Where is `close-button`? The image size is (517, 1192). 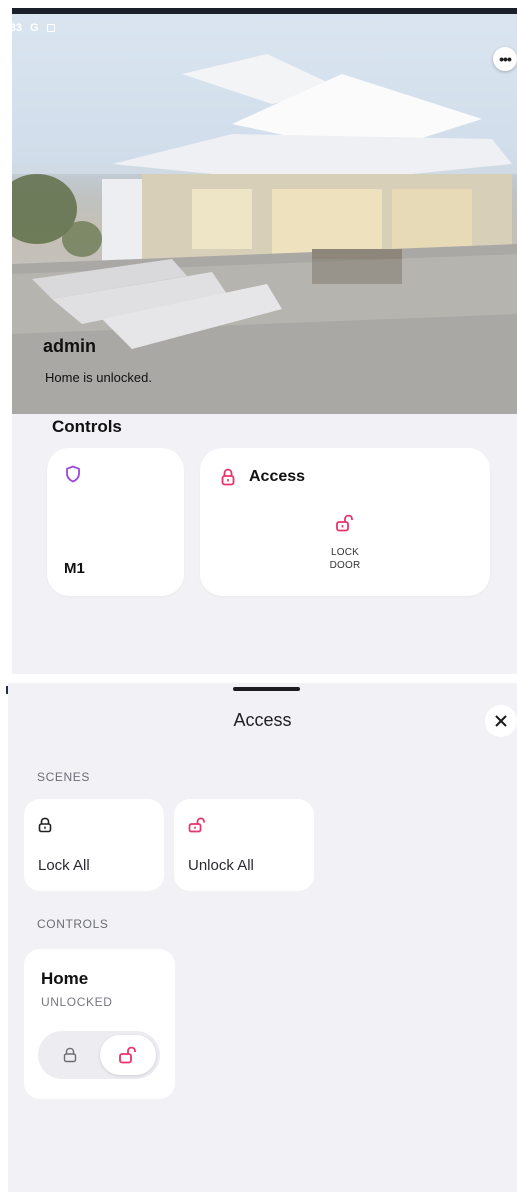 close-button is located at coordinates (501, 721).